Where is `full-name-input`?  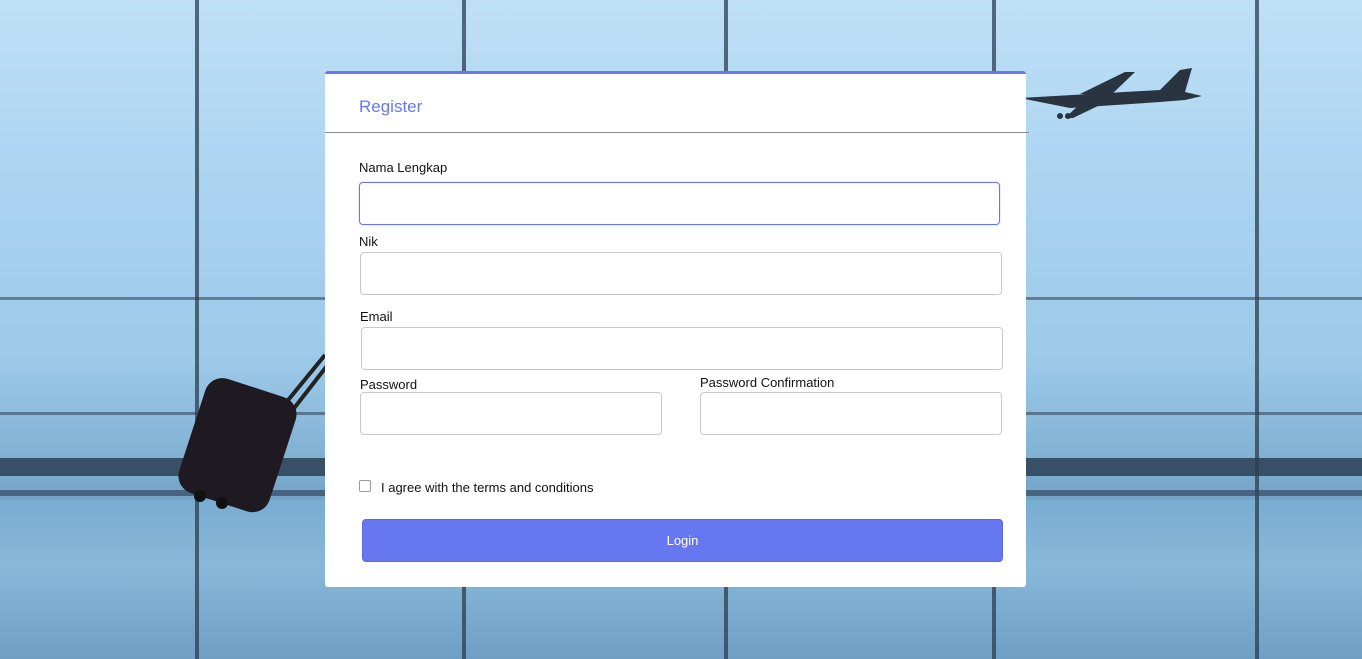 full-name-input is located at coordinates (679, 203).